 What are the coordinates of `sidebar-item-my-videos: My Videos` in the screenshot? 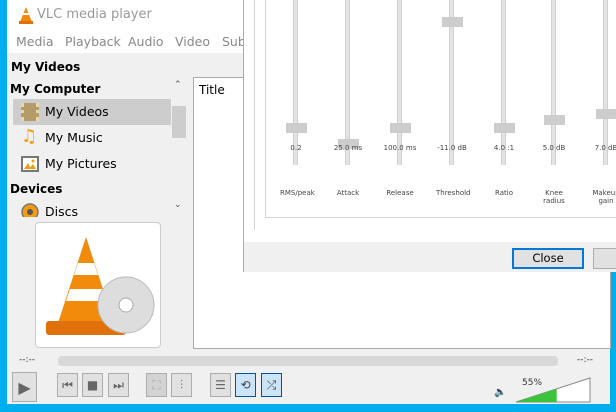 It's located at (92, 112).